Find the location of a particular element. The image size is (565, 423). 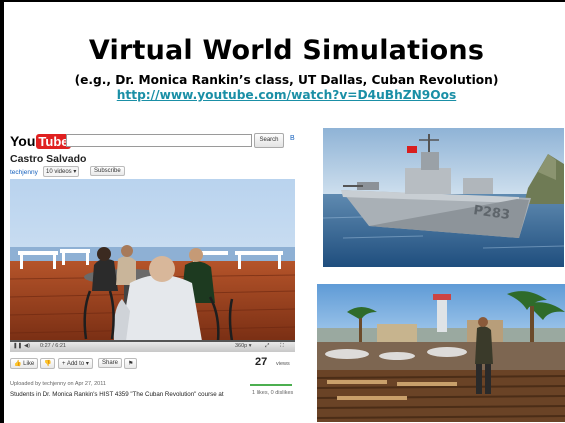

videos-dropdown: 10 videos ▾ is located at coordinates (61, 171).